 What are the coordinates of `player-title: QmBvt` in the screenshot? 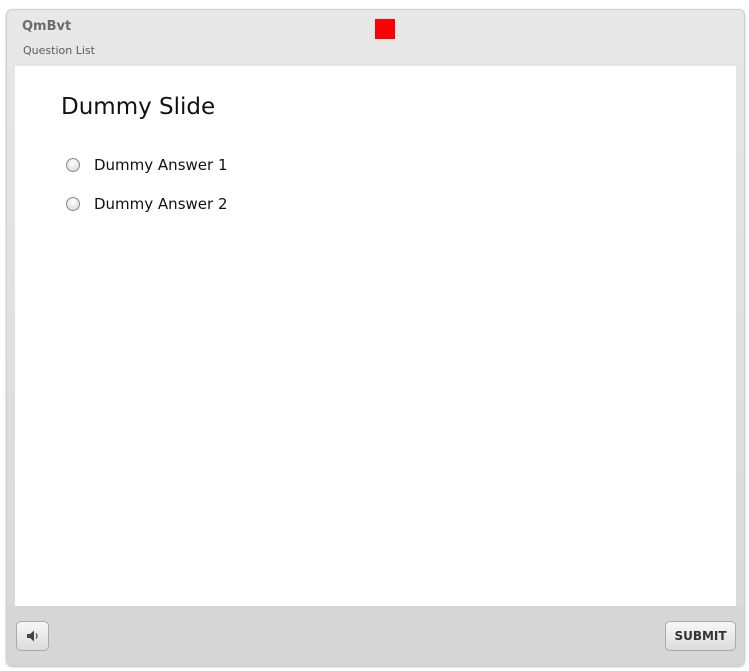 It's located at (47, 26).